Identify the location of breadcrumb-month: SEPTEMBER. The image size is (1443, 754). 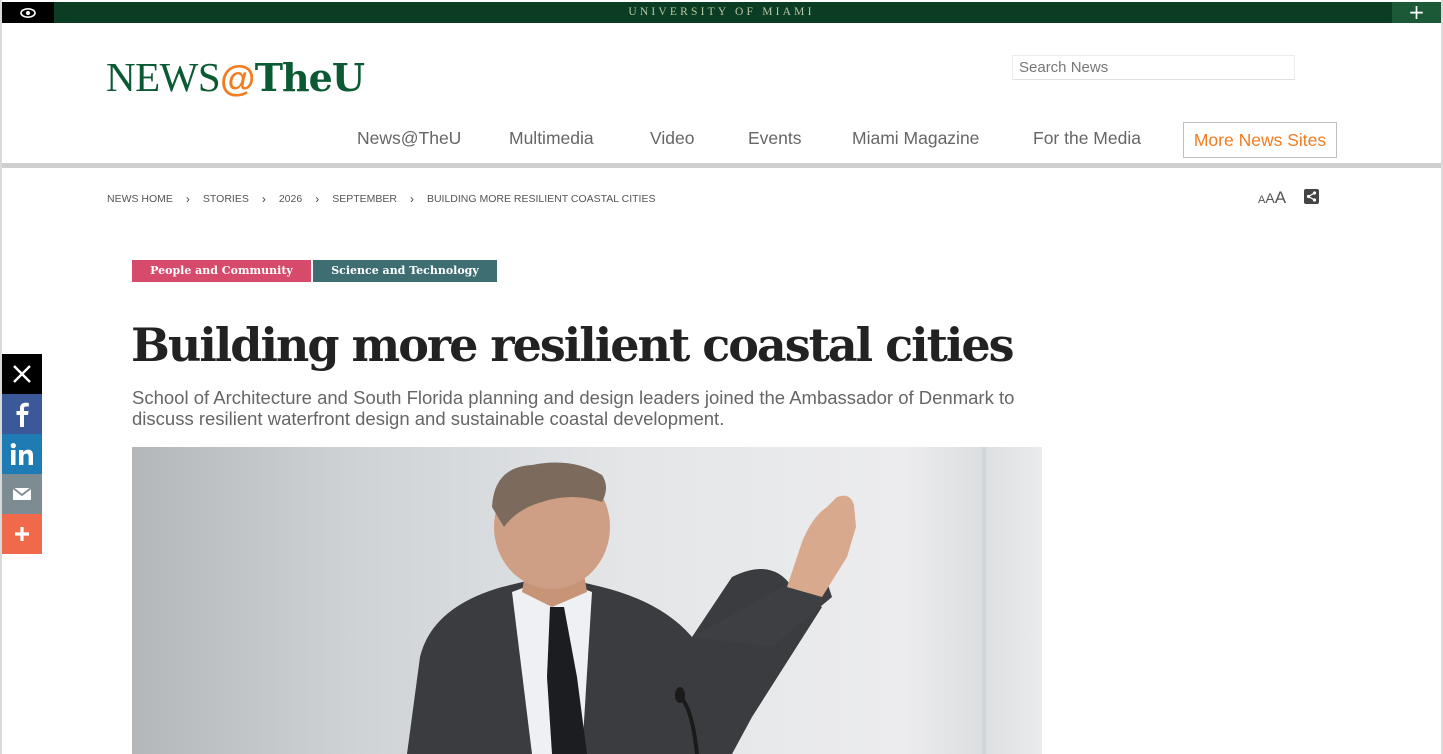
(364, 199).